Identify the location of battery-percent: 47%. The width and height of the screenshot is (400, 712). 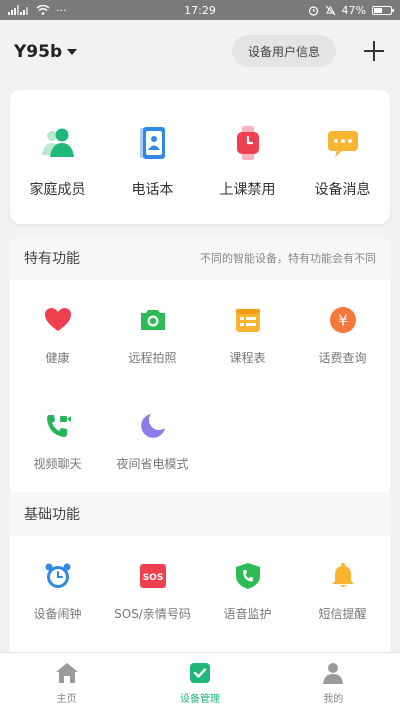
(353, 10).